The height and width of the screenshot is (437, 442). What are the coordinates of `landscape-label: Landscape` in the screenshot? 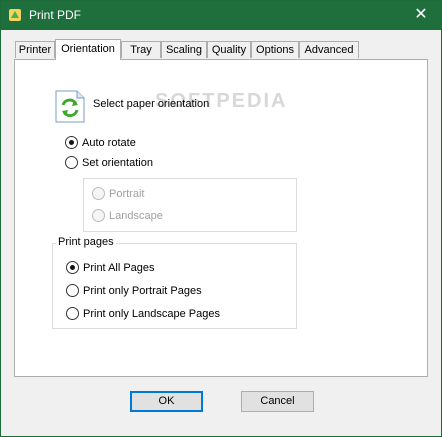 It's located at (136, 216).